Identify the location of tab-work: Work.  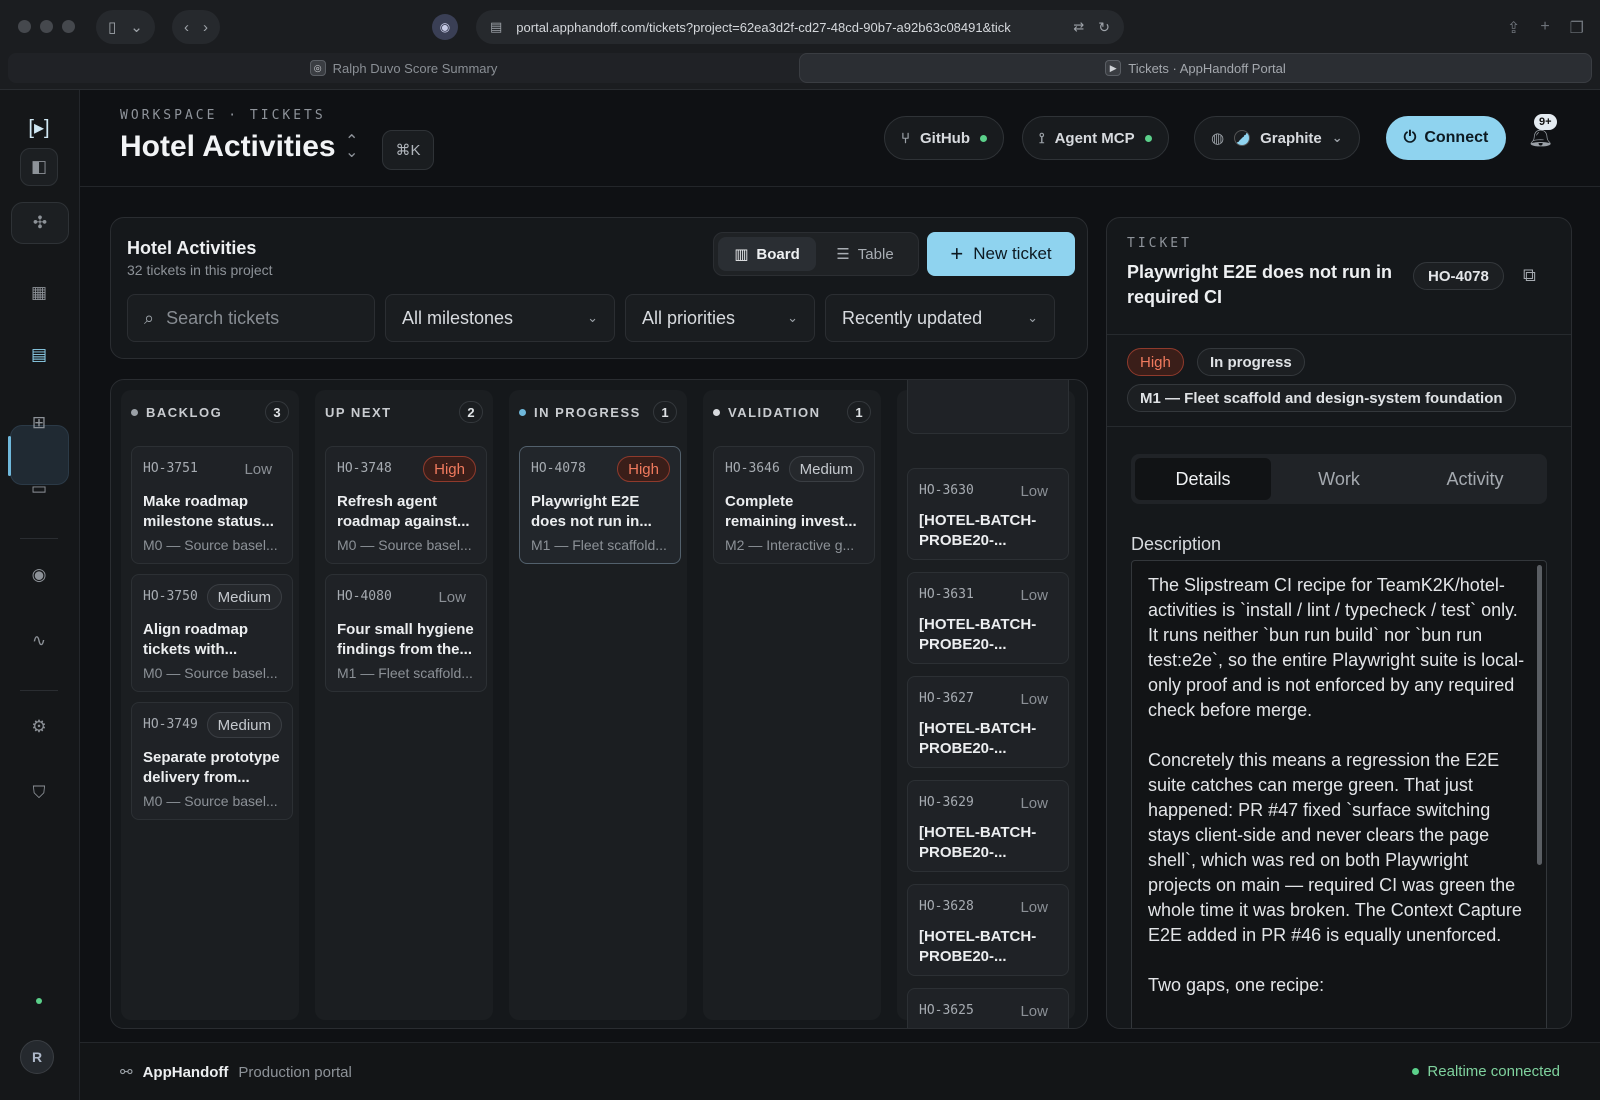
(1339, 479).